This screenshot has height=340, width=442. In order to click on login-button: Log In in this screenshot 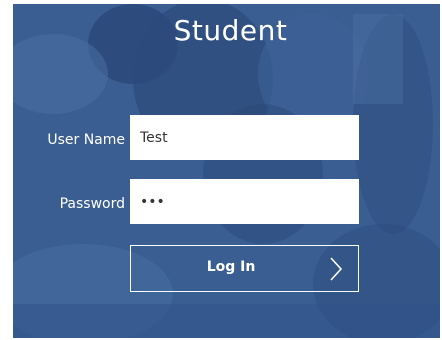, I will do `click(244, 268)`.